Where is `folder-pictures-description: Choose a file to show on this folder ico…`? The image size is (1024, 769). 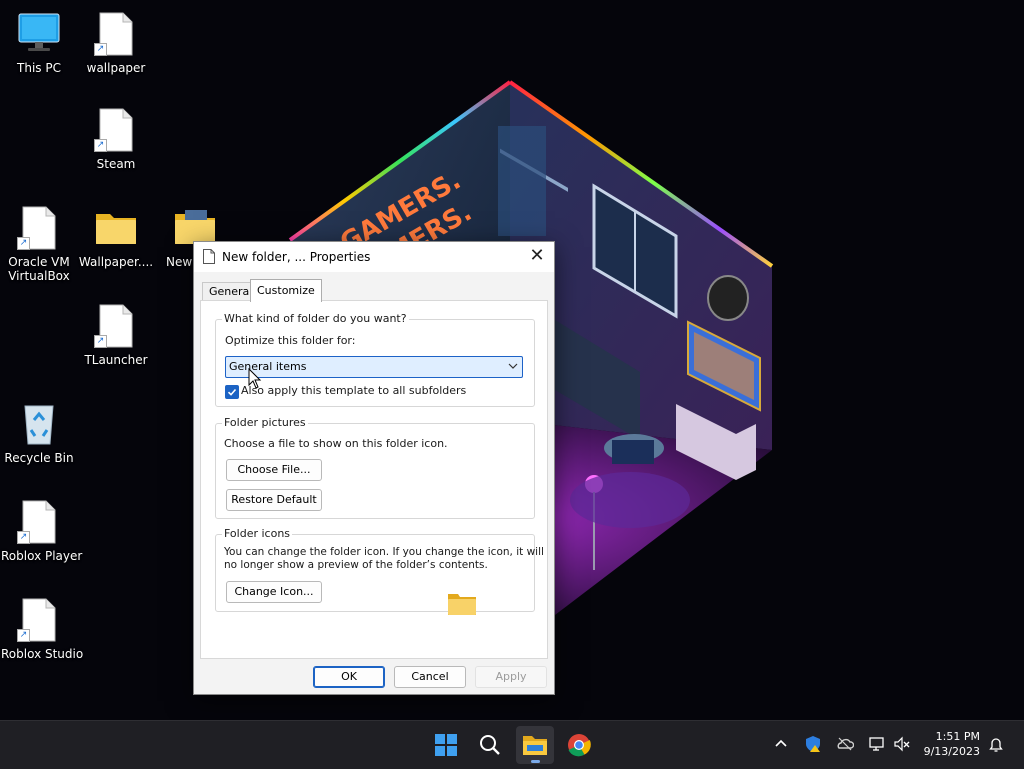
folder-pictures-description: Choose a file to show on this folder ico… is located at coordinates (336, 443).